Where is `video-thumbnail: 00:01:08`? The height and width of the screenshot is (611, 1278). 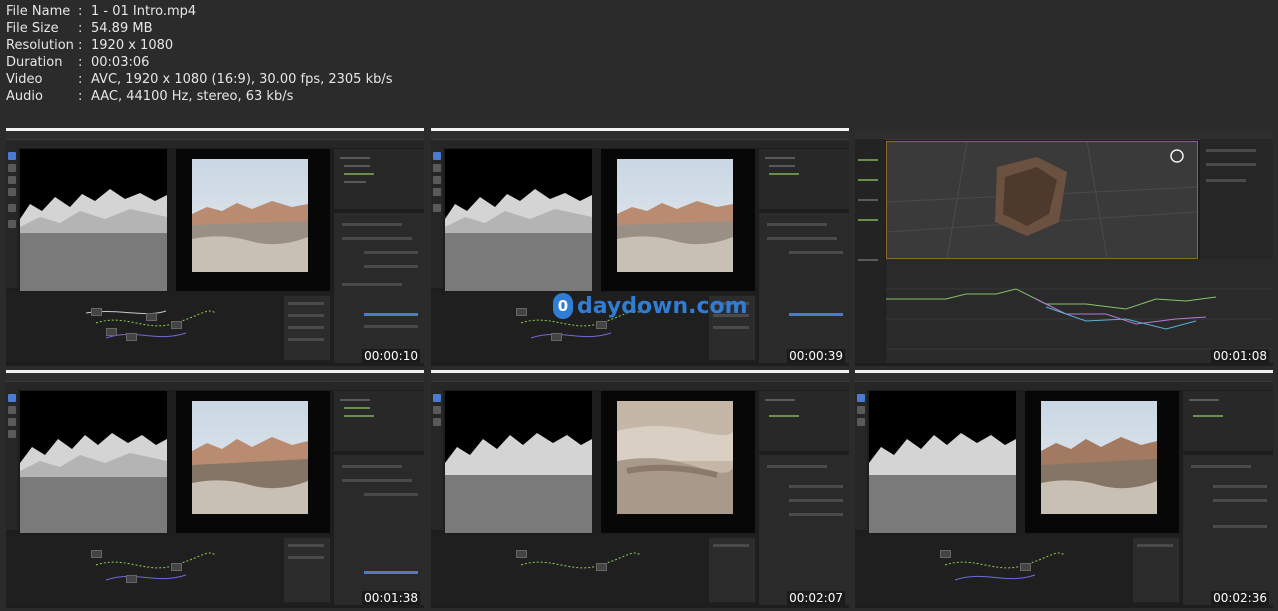
video-thumbnail: 00:01:08 is located at coordinates (1064, 247).